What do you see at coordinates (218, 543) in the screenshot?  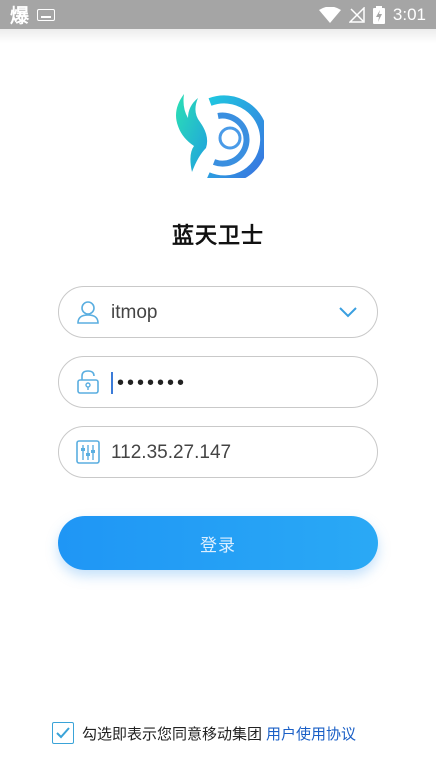 I see `login-button: 登录` at bounding box center [218, 543].